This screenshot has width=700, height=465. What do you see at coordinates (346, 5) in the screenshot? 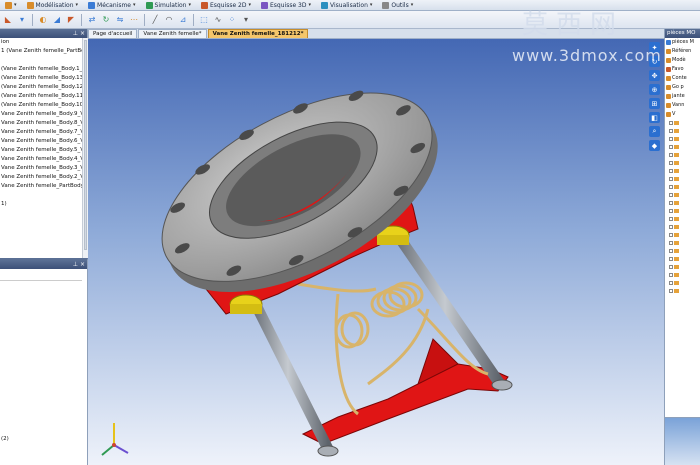
I see `tab-visualisation: Visualisation ▾` at bounding box center [346, 5].